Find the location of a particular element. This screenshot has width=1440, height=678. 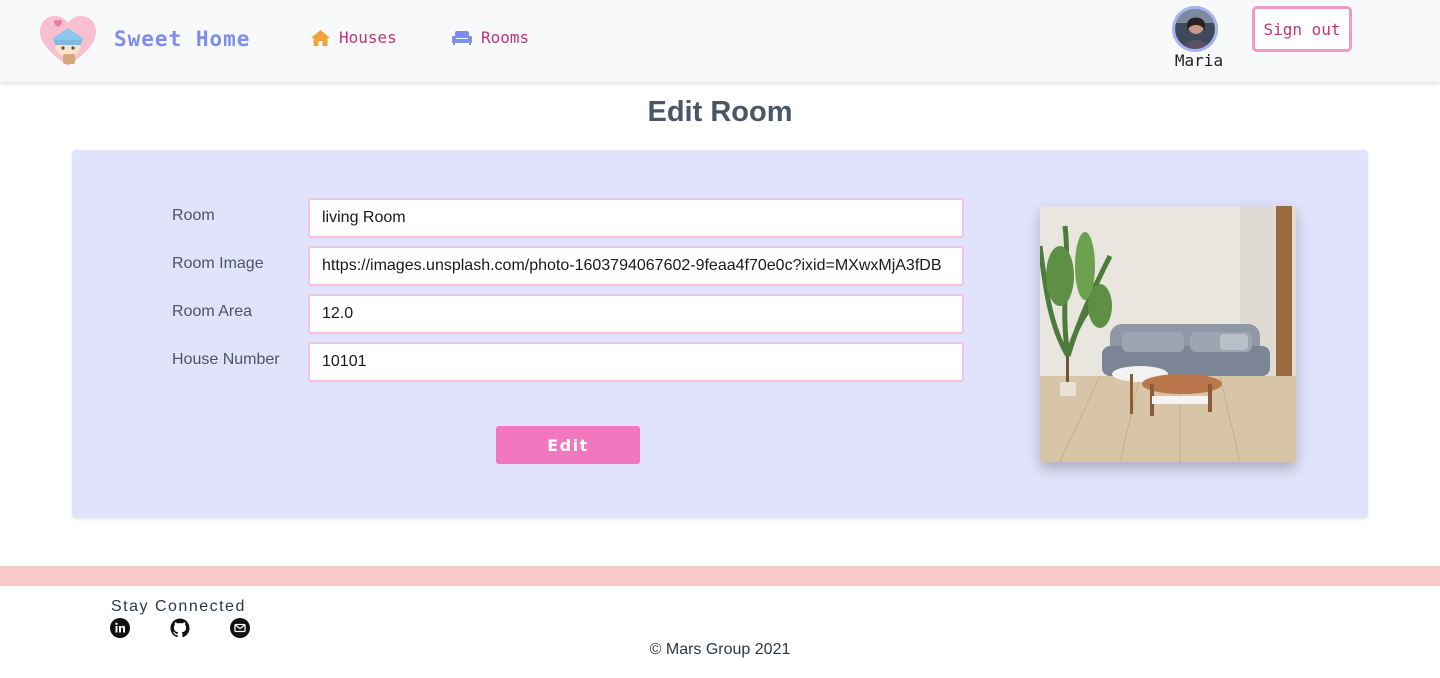

mail-icon is located at coordinates (240, 628).